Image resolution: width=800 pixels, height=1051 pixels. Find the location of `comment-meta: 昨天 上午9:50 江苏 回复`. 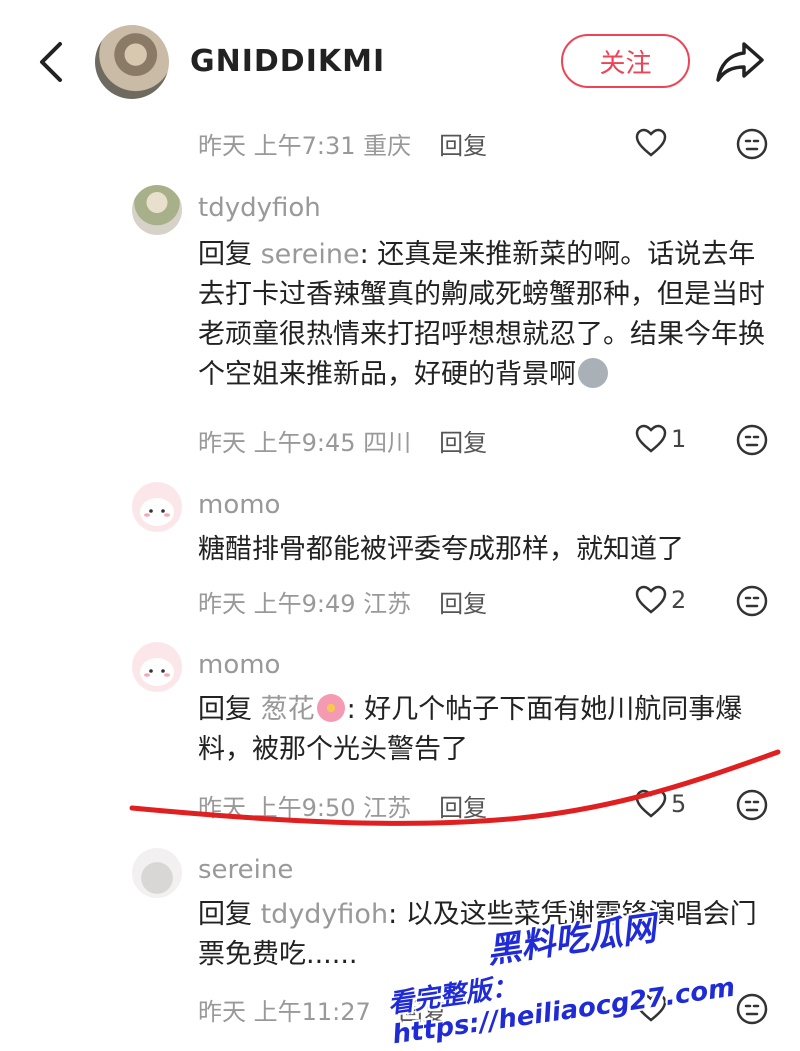

comment-meta: 昨天 上午9:50 江苏 回复 is located at coordinates (342, 805).